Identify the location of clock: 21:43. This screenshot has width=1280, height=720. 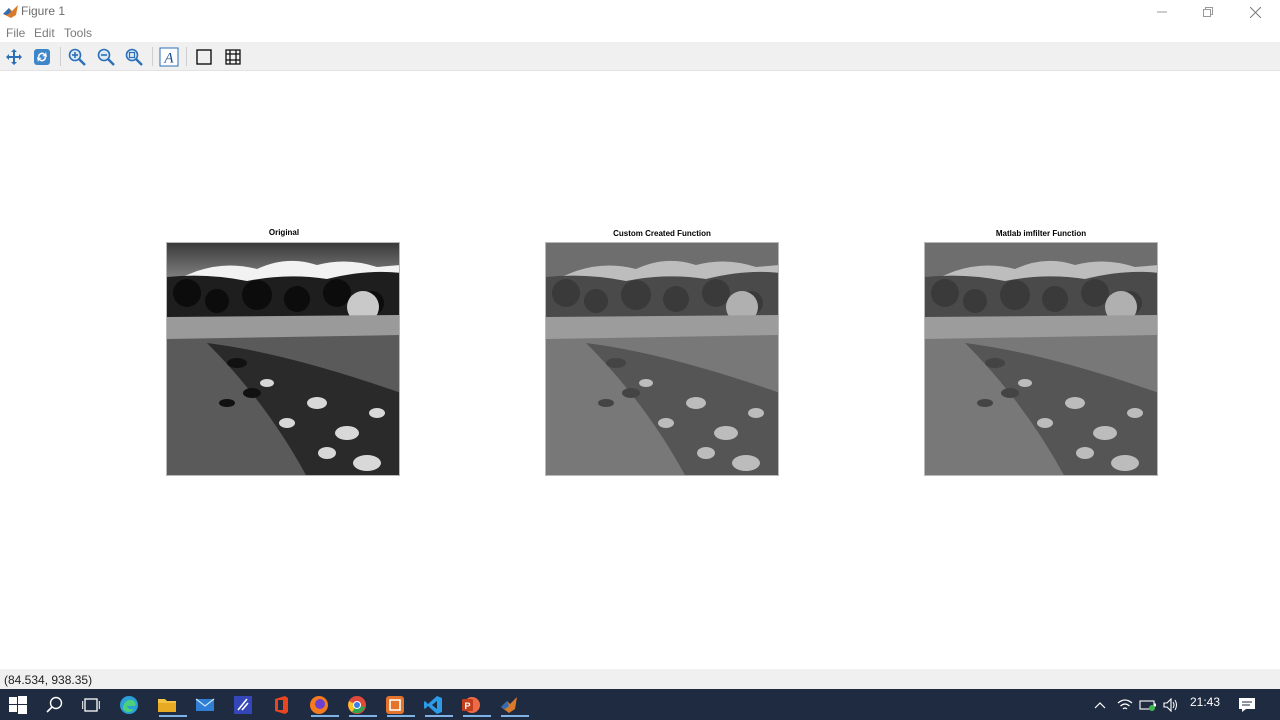
(1205, 702).